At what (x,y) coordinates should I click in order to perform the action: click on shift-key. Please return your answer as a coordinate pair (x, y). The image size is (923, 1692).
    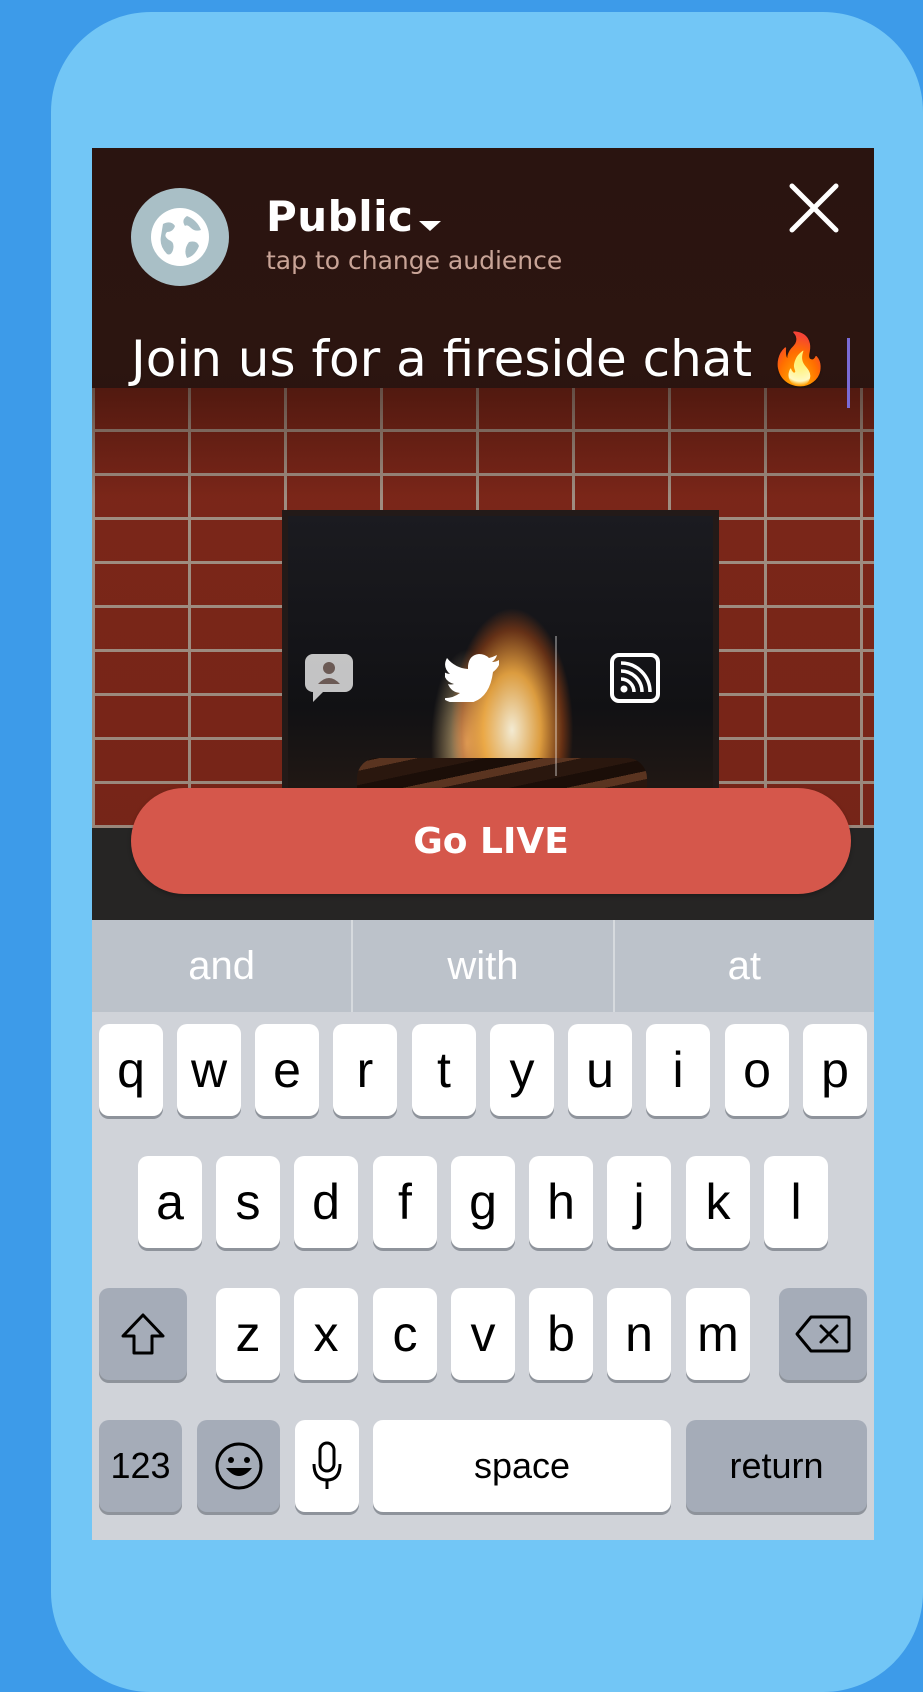
    Looking at the image, I should click on (143, 1334).